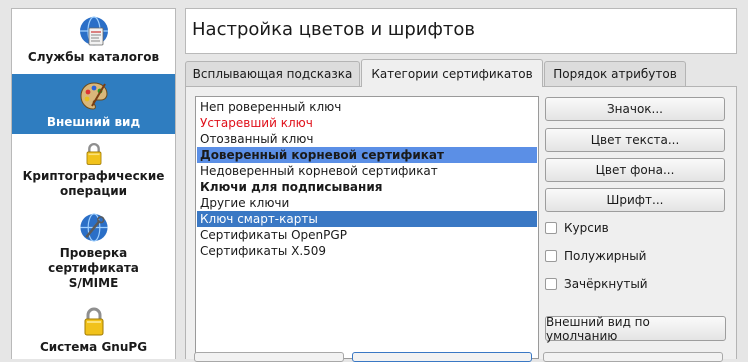 The height and width of the screenshot is (362, 748). I want to click on tab-attribute-order: Порядок атрибутов, so click(615, 73).